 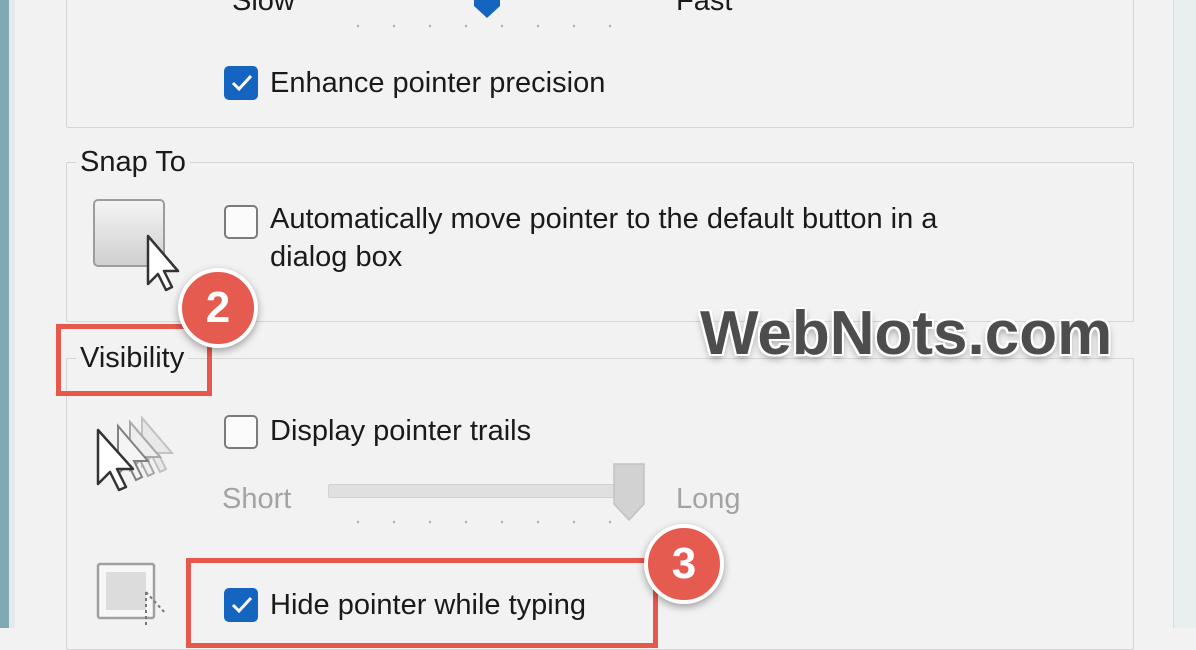 I want to click on scrollbar-area, so click(x=1184, y=314).